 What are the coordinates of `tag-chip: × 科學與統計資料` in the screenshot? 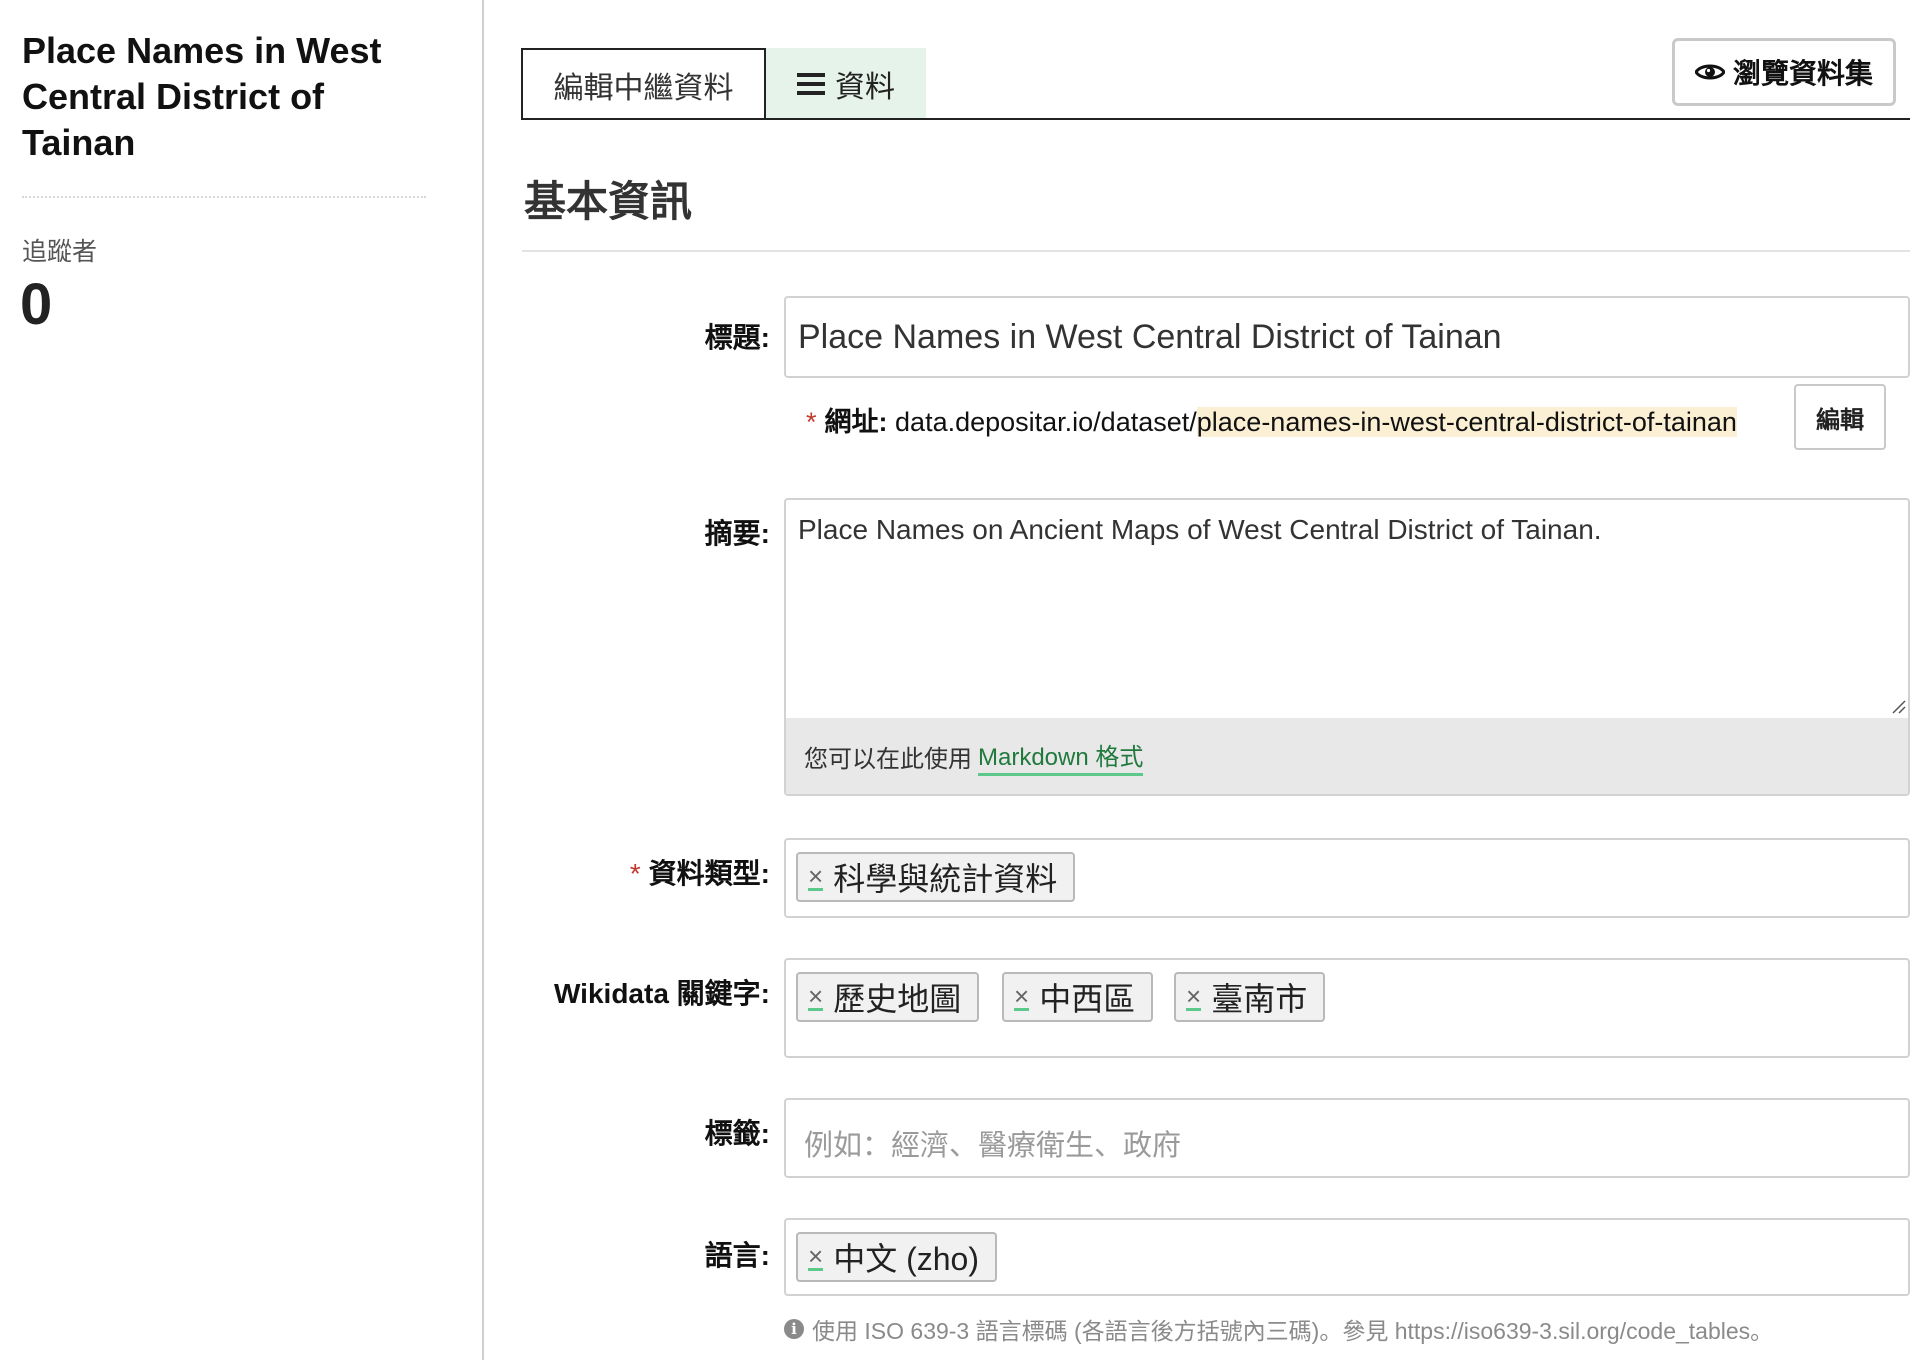 It's located at (936, 877).